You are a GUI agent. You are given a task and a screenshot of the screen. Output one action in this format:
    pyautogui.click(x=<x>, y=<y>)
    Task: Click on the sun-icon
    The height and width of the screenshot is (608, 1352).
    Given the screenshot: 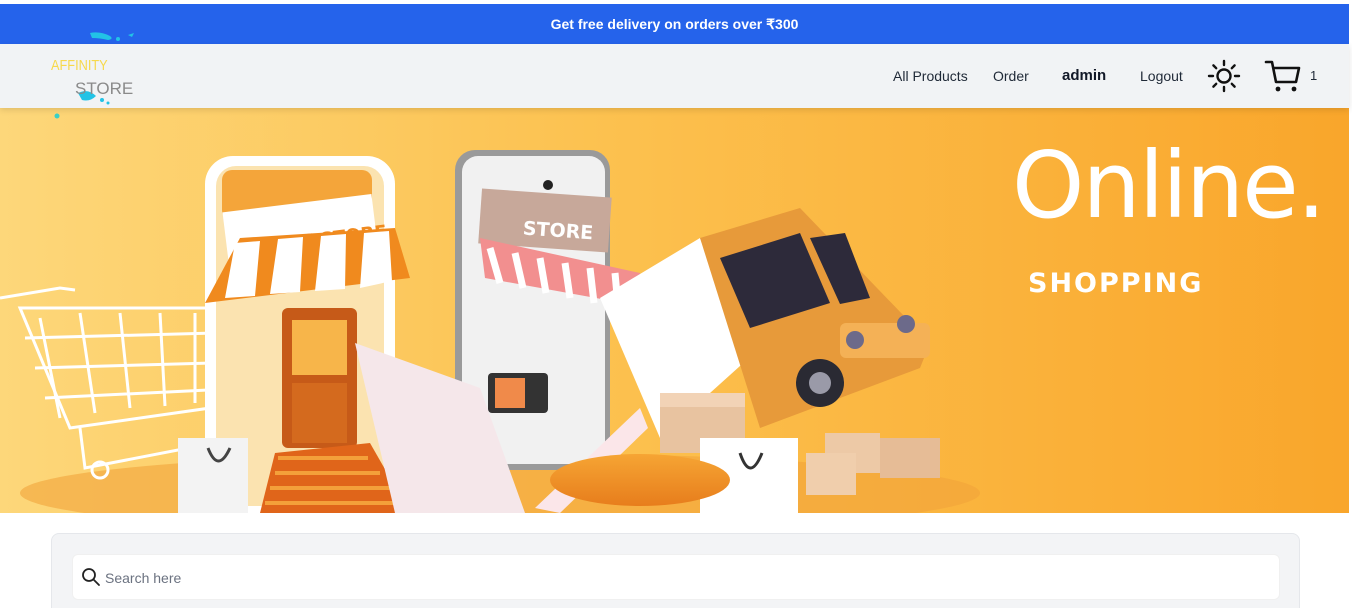 What is the action you would take?
    pyautogui.click(x=1224, y=76)
    